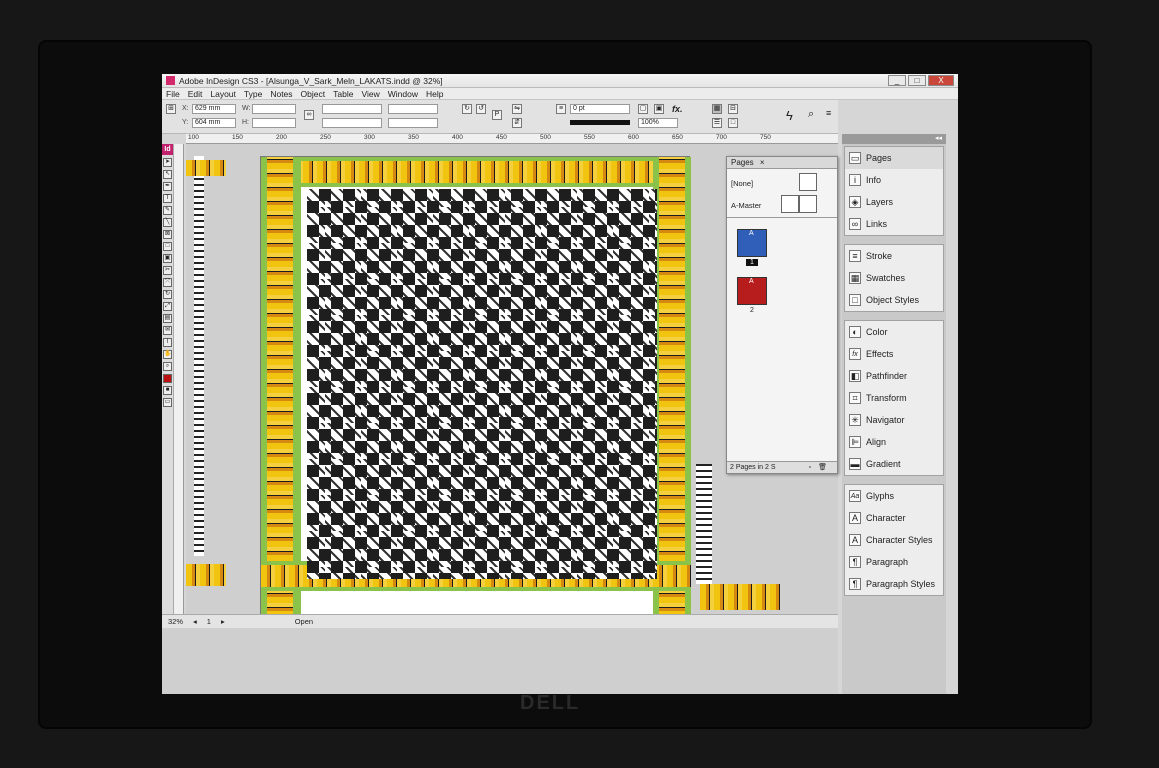 Image resolution: width=1159 pixels, height=768 pixels. What do you see at coordinates (167, 294) in the screenshot?
I see `rotate-tool-icon: ↻` at bounding box center [167, 294].